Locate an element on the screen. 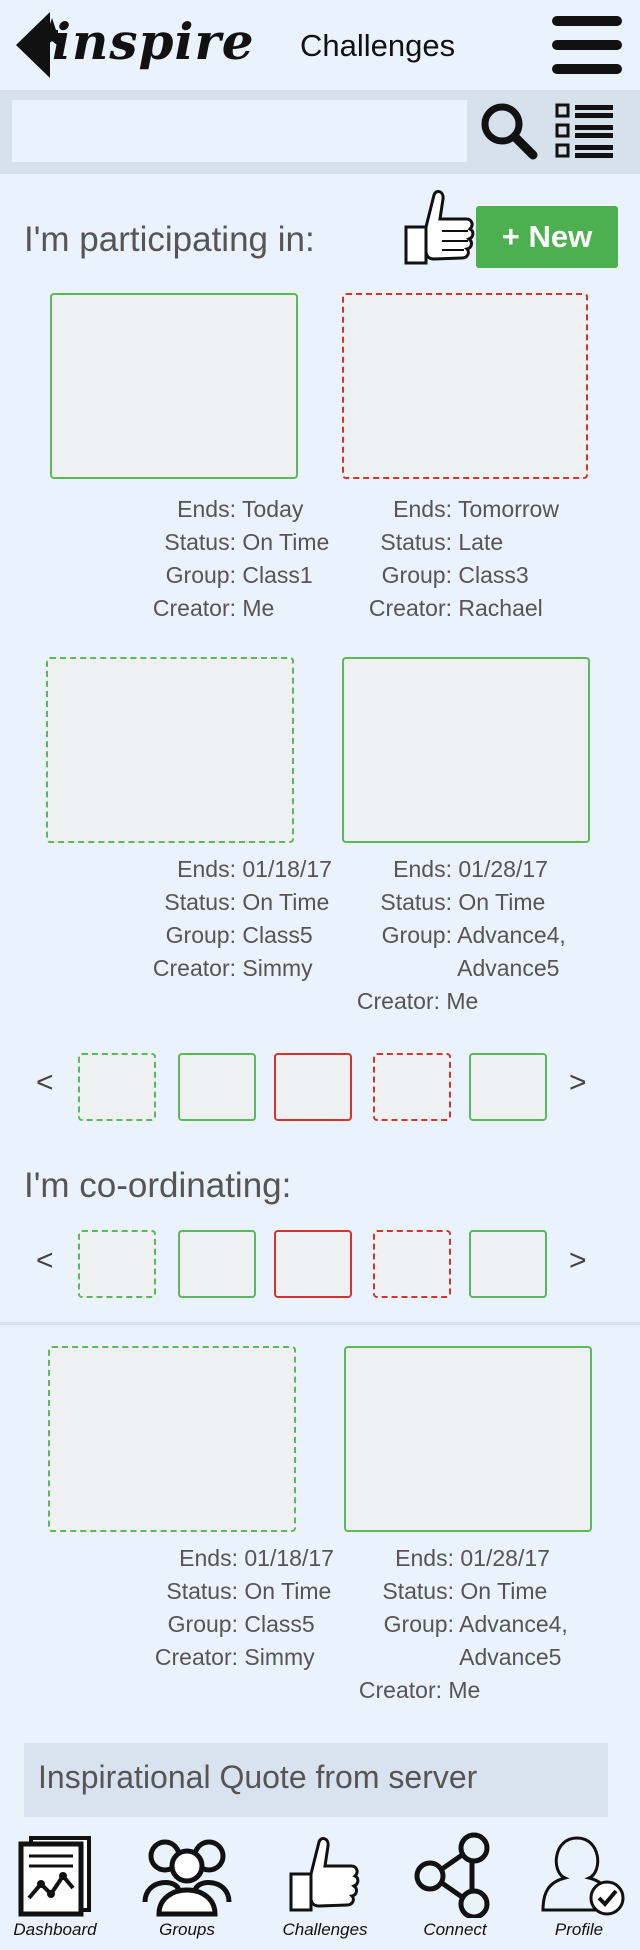  section-divider is located at coordinates (320, 1323).